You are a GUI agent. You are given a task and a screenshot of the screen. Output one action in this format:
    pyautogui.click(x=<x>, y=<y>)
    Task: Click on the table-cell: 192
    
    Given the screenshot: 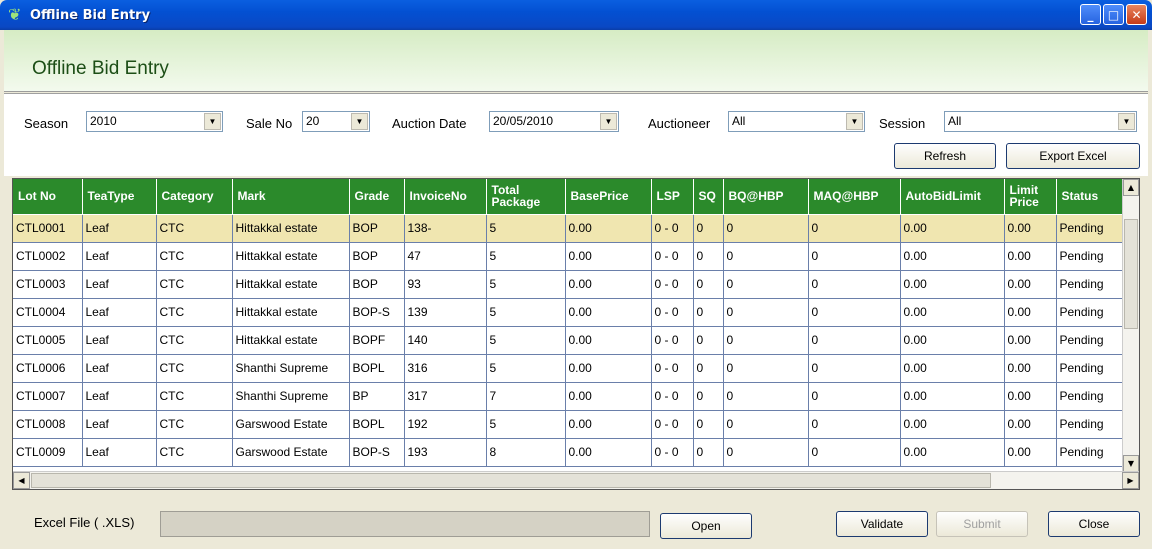 What is the action you would take?
    pyautogui.click(x=445, y=424)
    